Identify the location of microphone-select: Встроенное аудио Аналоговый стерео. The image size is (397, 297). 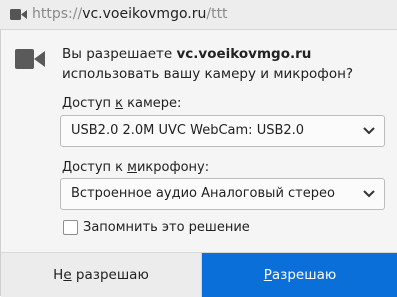
(222, 194).